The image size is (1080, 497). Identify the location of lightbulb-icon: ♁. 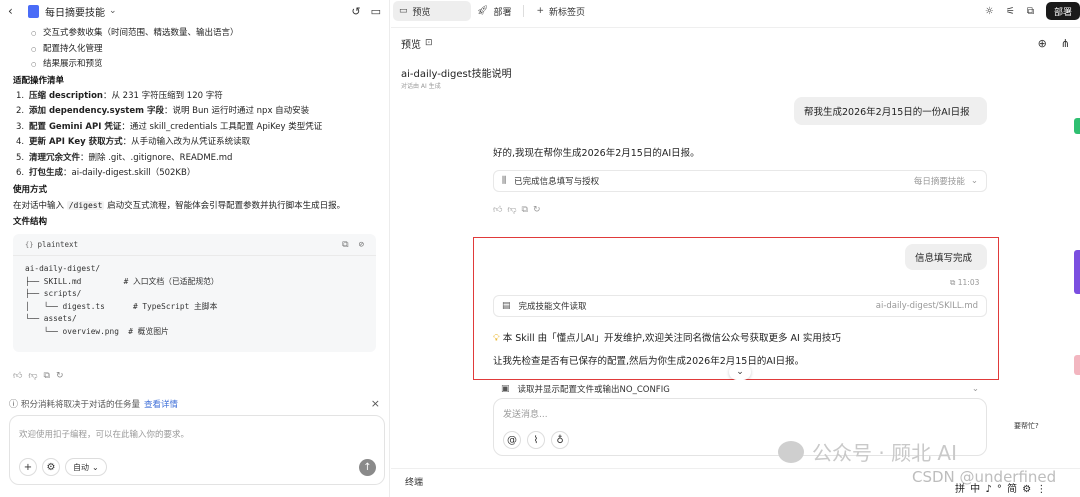
(560, 440).